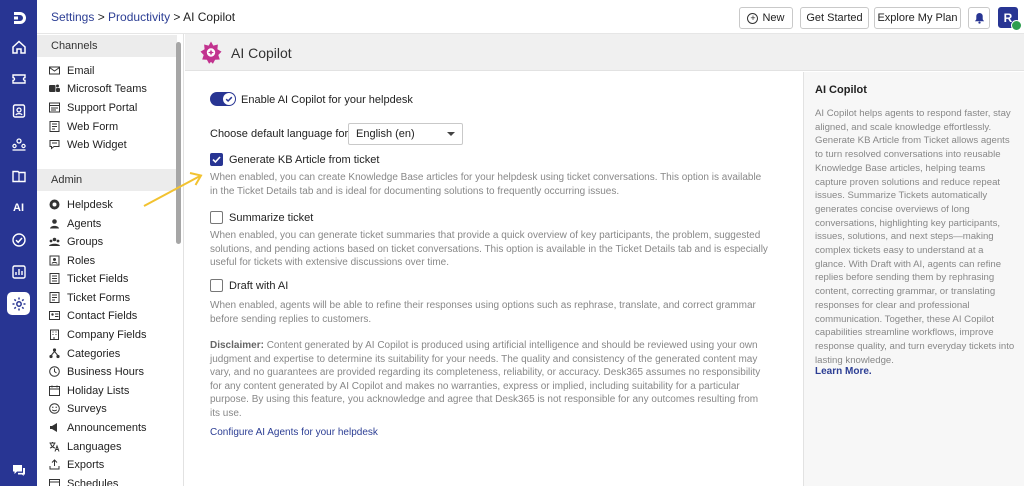 The width and height of the screenshot is (1024, 486). What do you see at coordinates (216, 217) in the screenshot?
I see `summarize-ticket-checkbox` at bounding box center [216, 217].